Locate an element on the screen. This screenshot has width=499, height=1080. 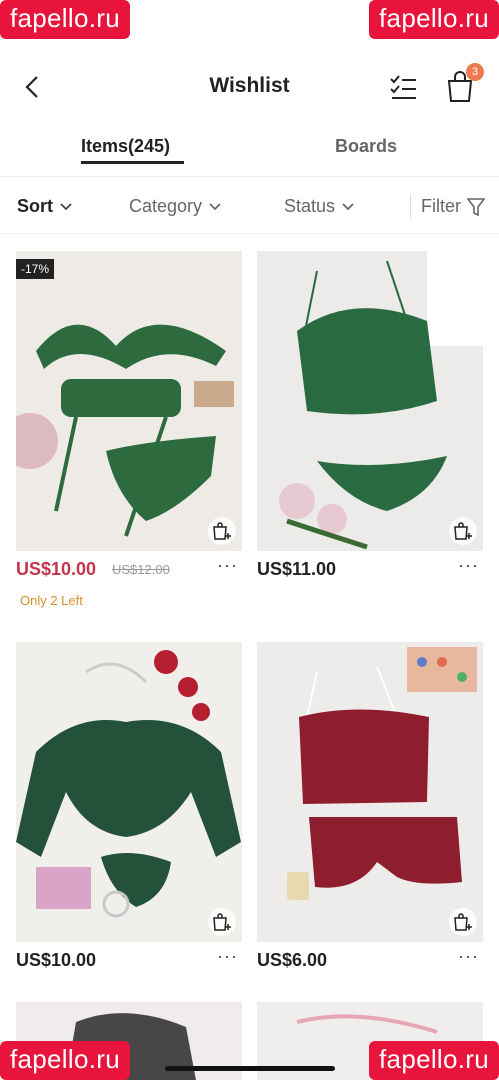
watermark-top-left: fapello.ru is located at coordinates (65, 19).